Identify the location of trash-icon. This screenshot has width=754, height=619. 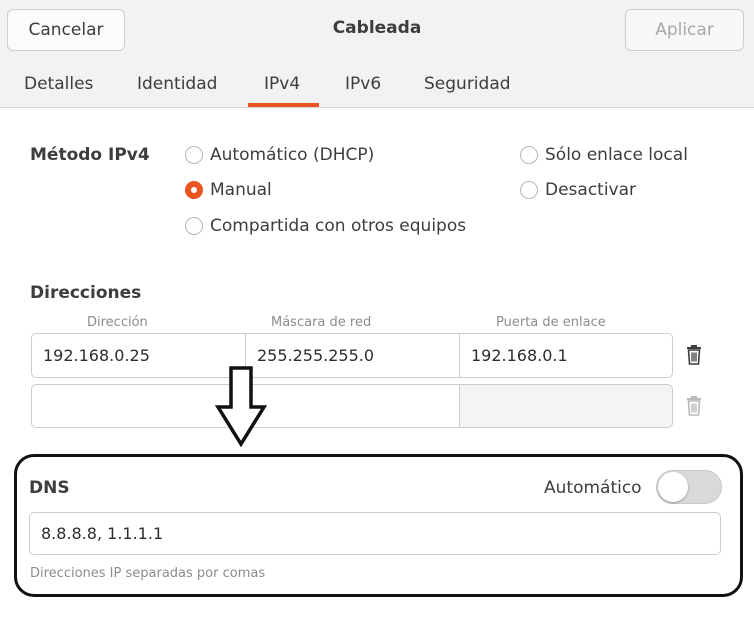
(694, 355).